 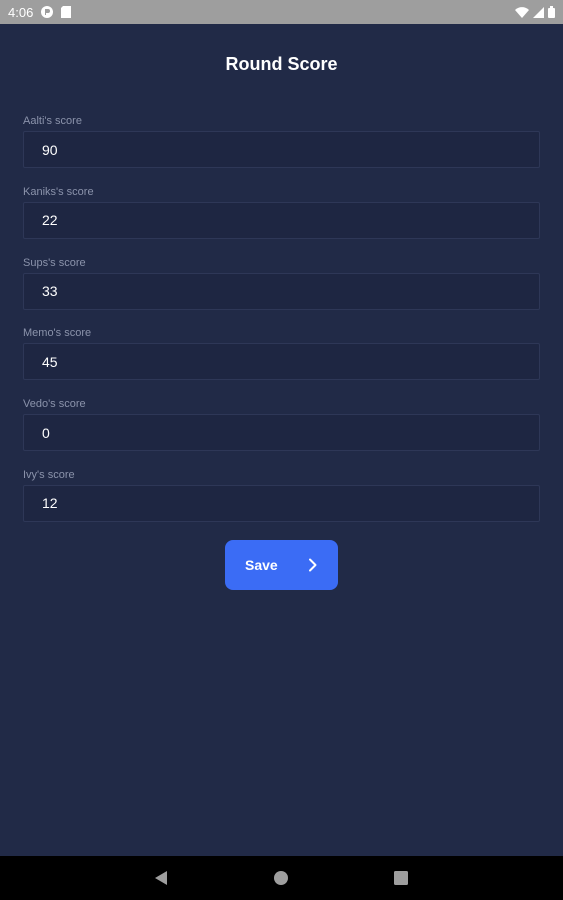 I want to click on score-field-label: Sups's score, so click(x=54, y=262).